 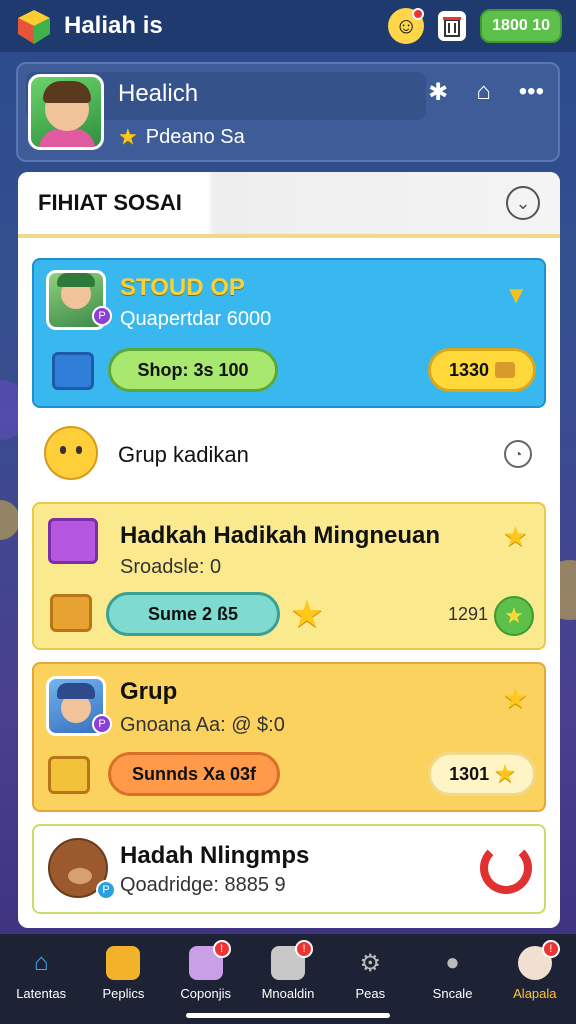 I want to click on nav-item-mnoaldin: ! Mnoaldin, so click(x=288, y=970).